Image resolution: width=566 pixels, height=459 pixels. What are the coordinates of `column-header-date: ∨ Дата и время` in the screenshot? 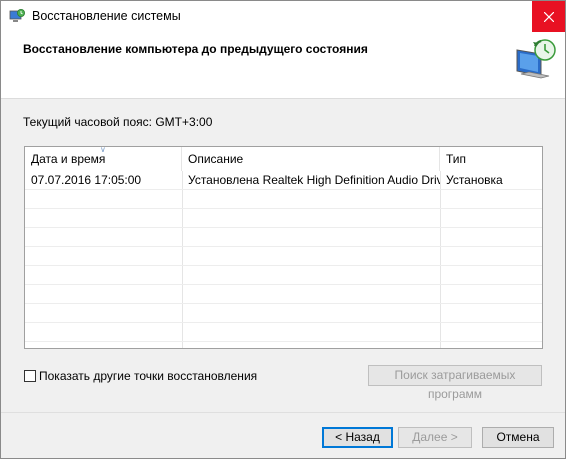 It's located at (103, 159).